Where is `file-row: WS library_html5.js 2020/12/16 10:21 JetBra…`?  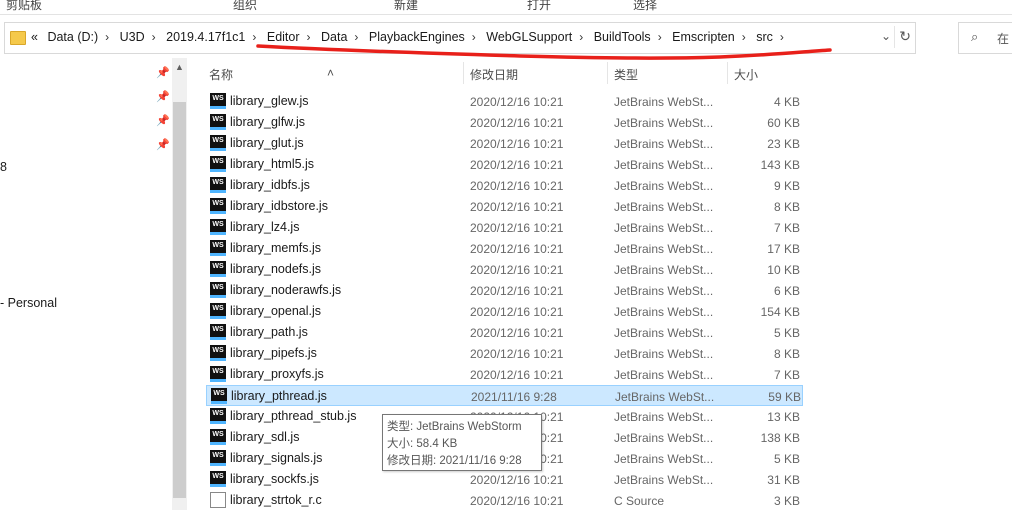 file-row: WS library_html5.js 2020/12/16 10:21 JetBra… is located at coordinates (504, 164).